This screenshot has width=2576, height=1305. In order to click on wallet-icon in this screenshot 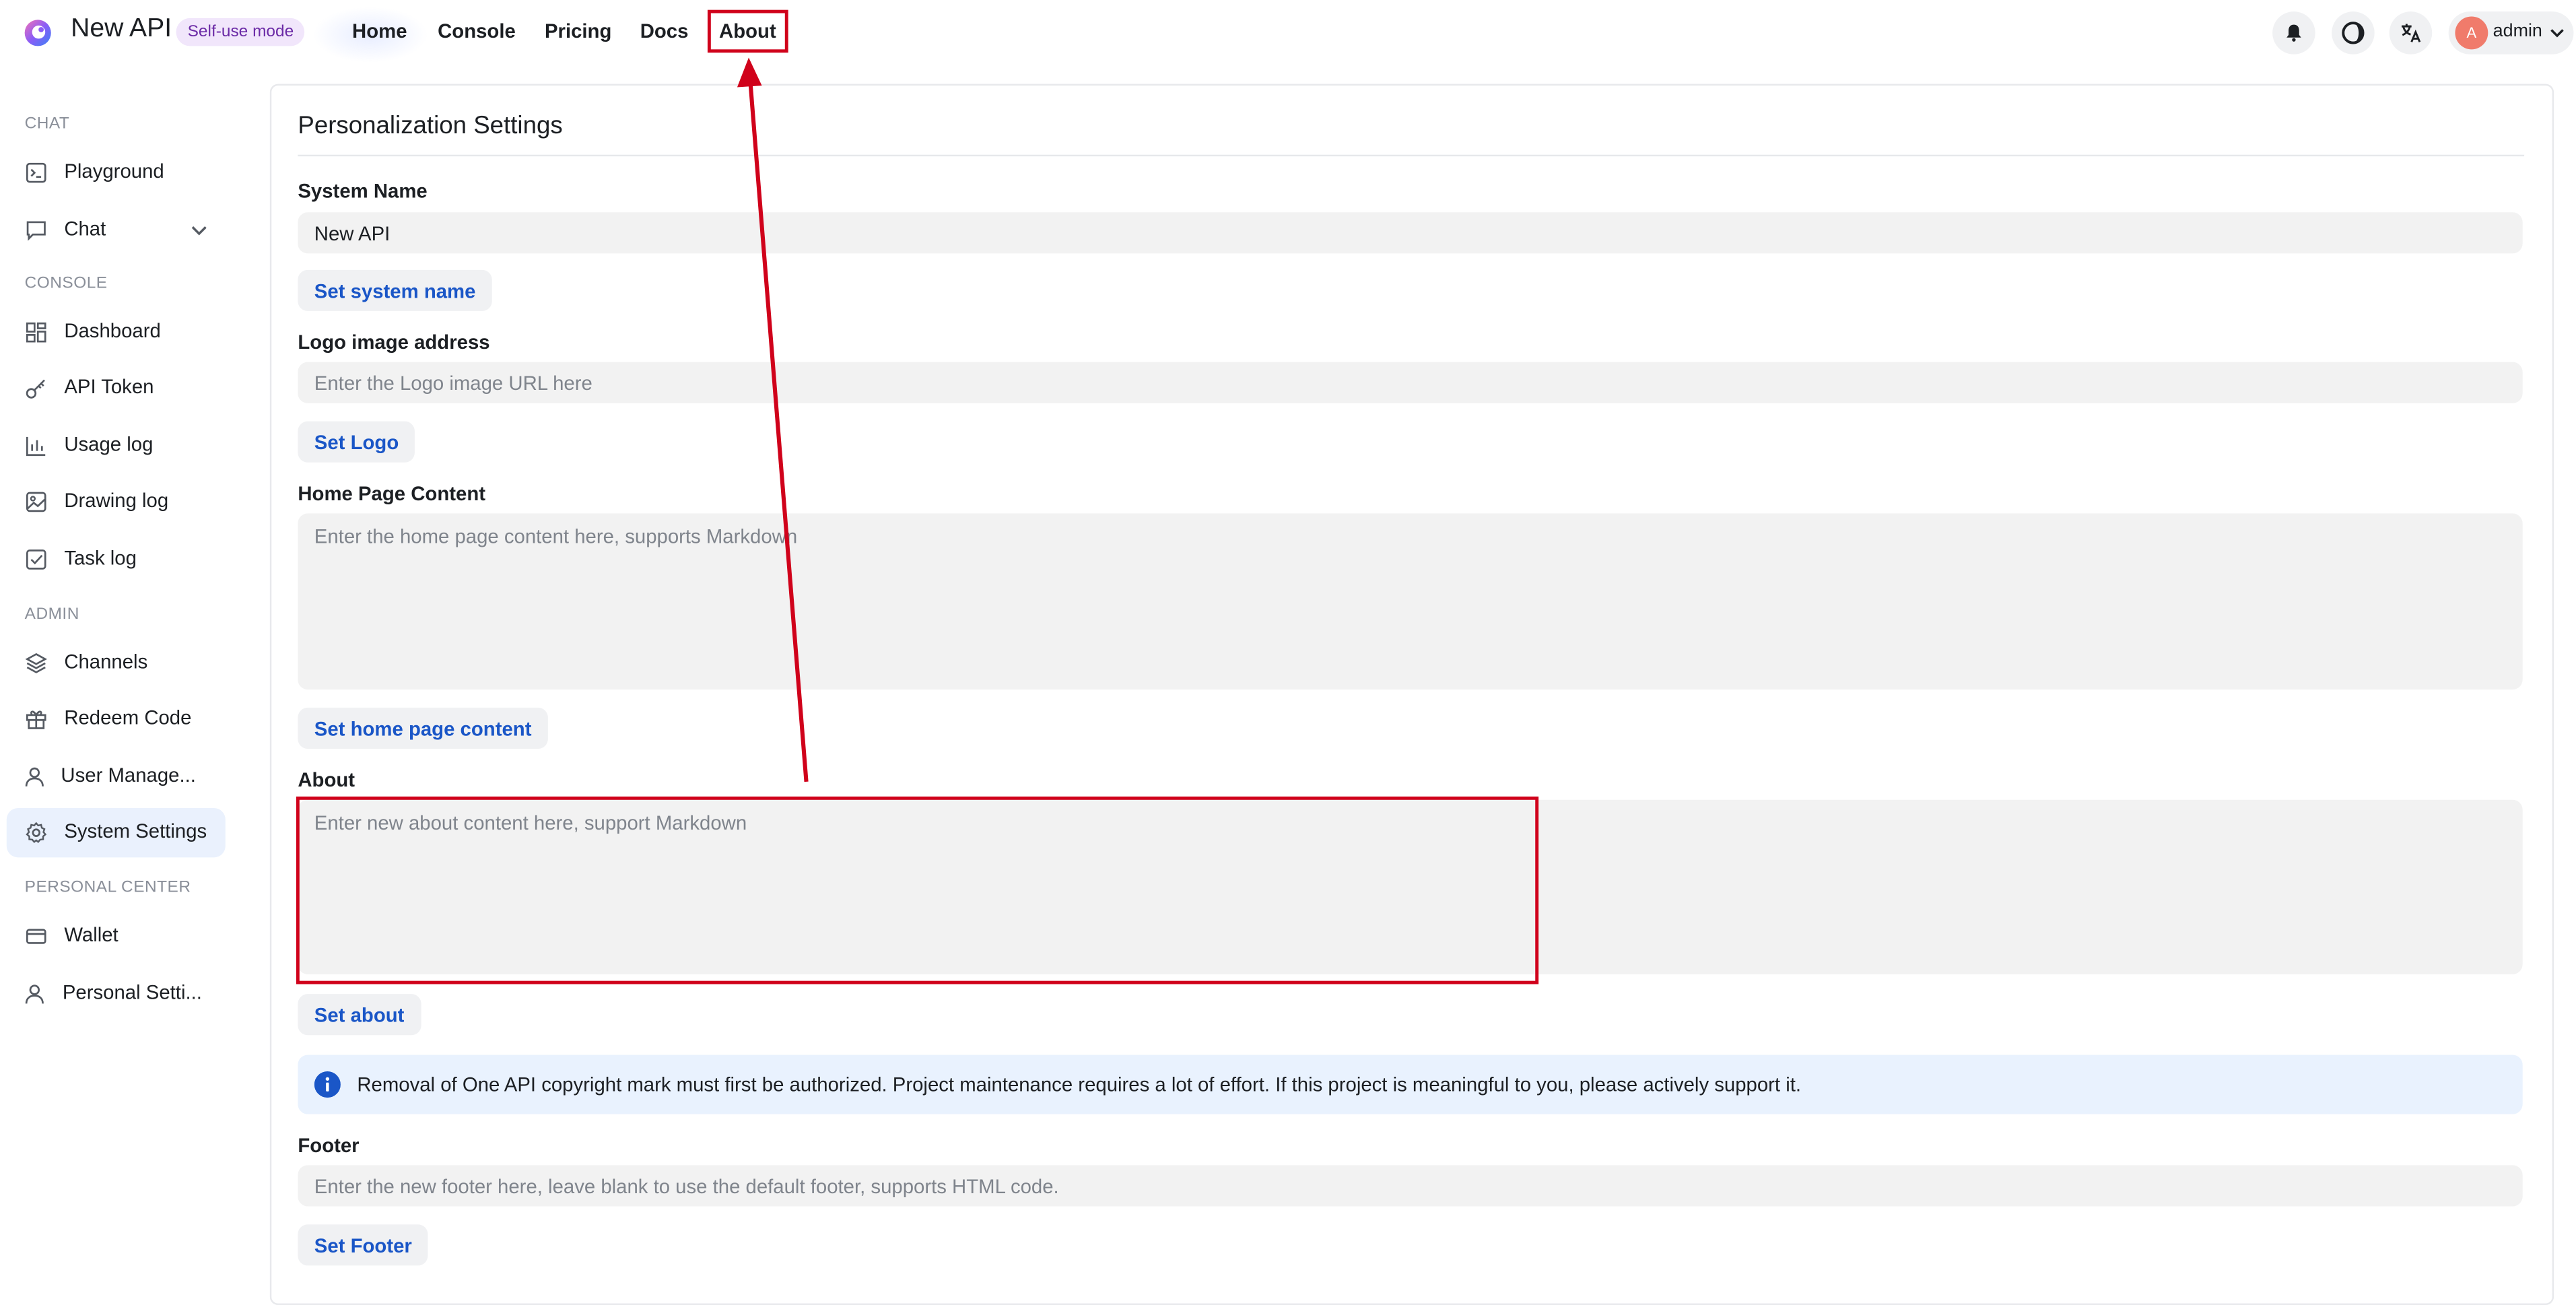, I will do `click(36, 937)`.